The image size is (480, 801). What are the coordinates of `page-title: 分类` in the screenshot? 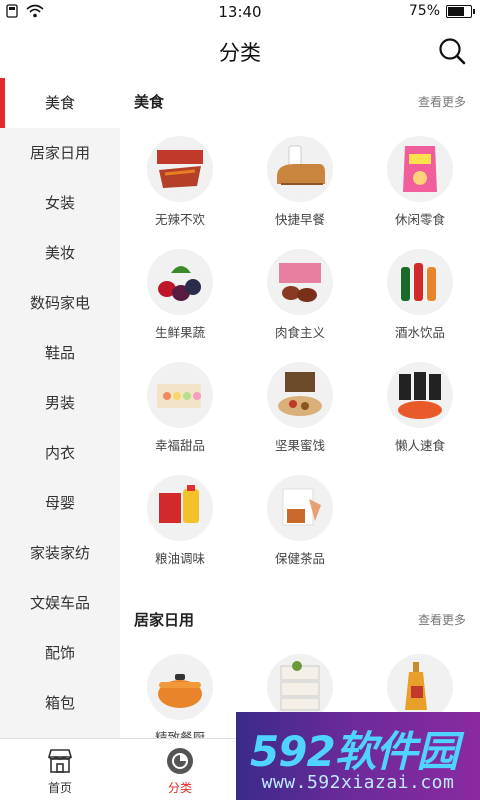 It's located at (240, 53).